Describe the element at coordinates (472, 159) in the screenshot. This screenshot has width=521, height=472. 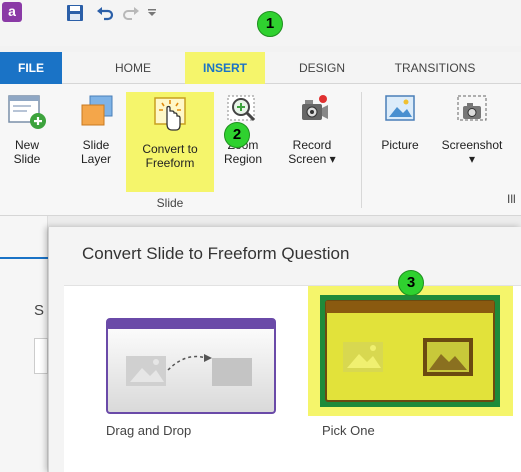
I see `screenshot-dropdown-icon: ▾` at that location.